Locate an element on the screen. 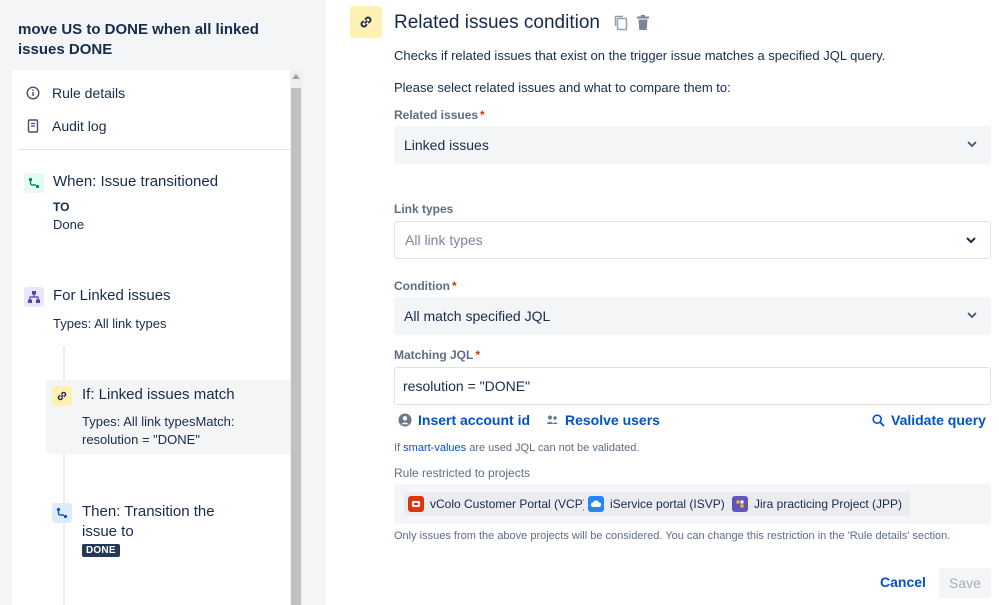  trigger-title: When: Issue transitioned is located at coordinates (136, 181).